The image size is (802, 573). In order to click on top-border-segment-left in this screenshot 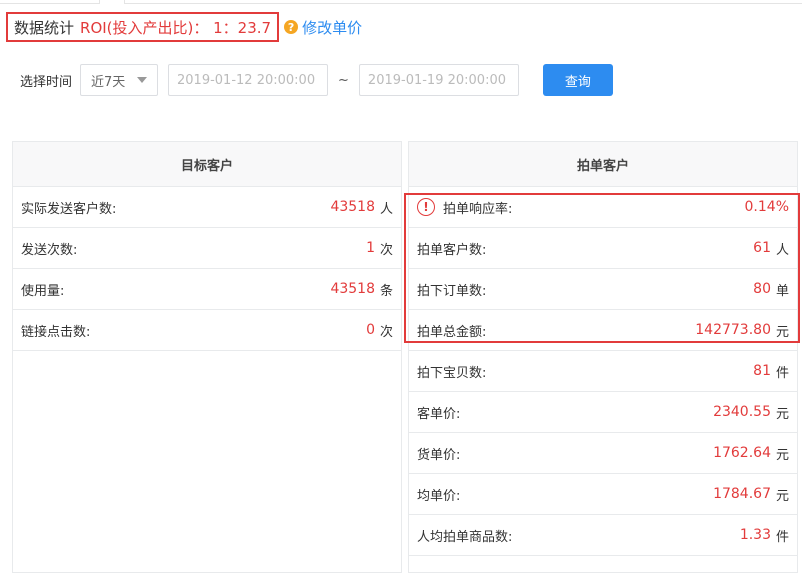, I will do `click(50, 2)`.